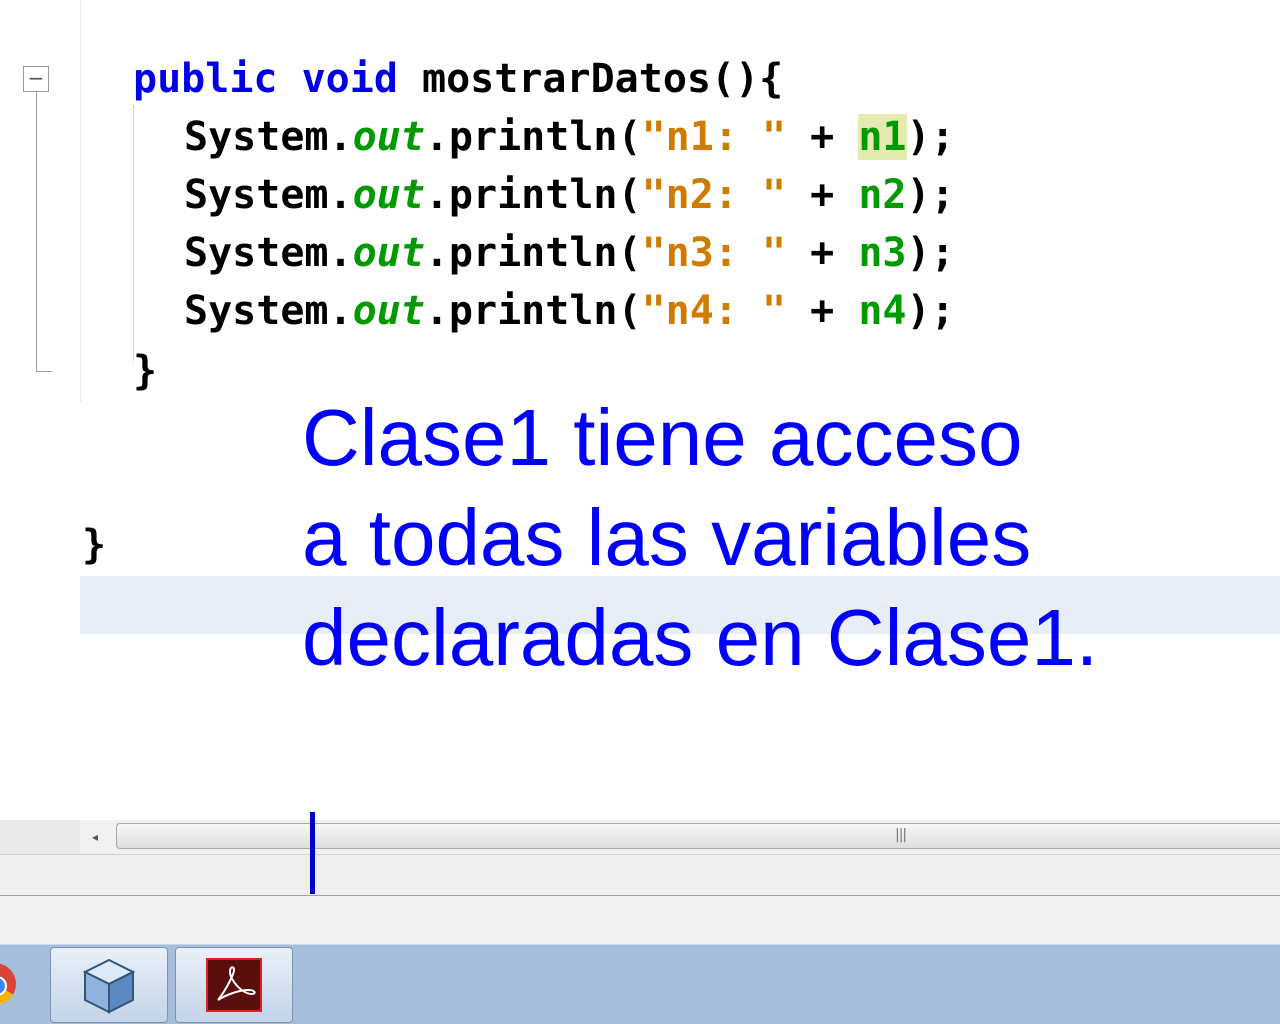 The image size is (1280, 1024). I want to click on fold-toggle: −, so click(36, 79).